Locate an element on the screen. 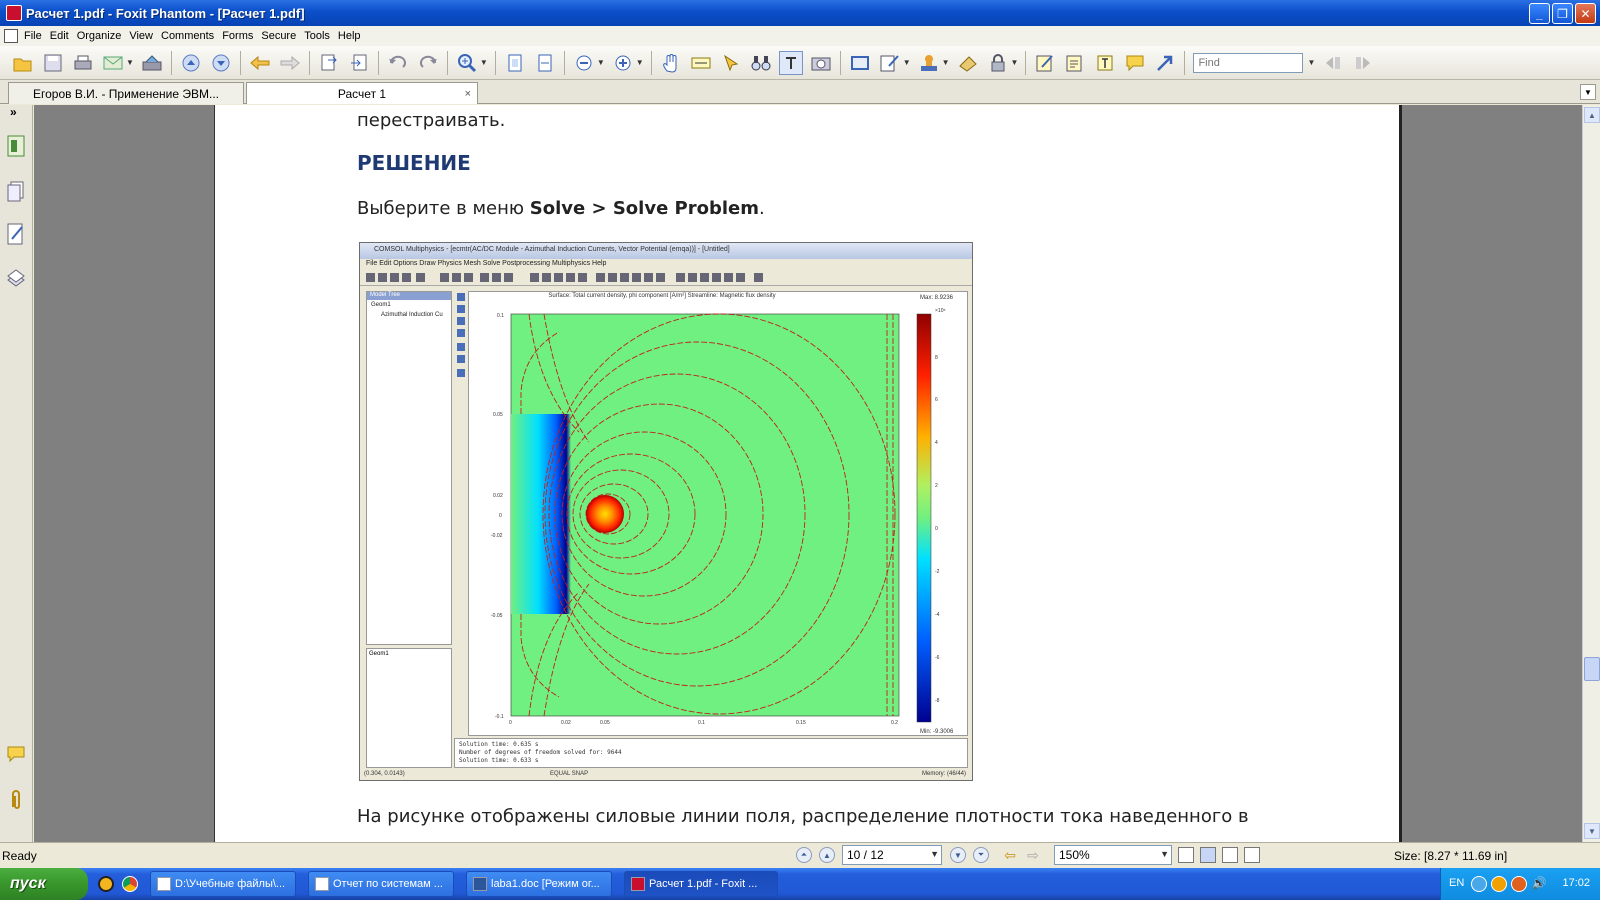 The image size is (1600, 900). redo-icon is located at coordinates (428, 63).